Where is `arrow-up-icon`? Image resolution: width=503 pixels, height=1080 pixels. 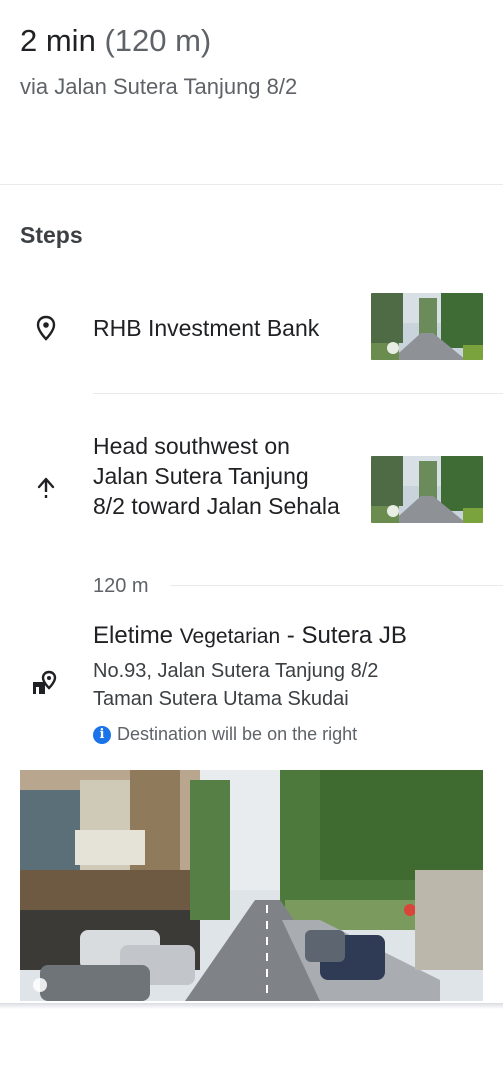
arrow-up-icon is located at coordinates (46, 492).